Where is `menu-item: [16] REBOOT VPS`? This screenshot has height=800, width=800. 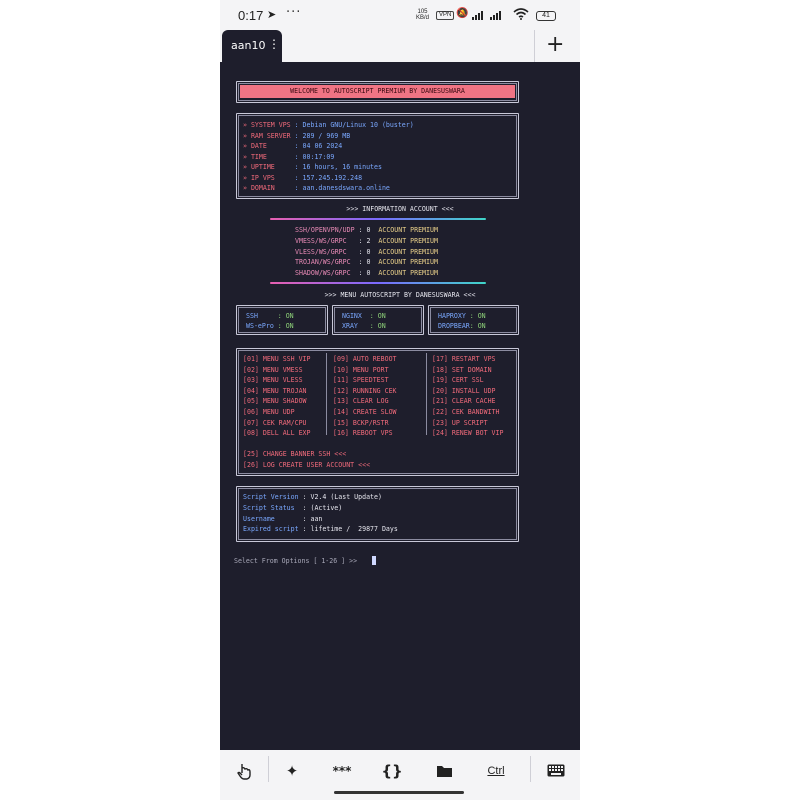
menu-item: [16] REBOOT VPS is located at coordinates (363, 433).